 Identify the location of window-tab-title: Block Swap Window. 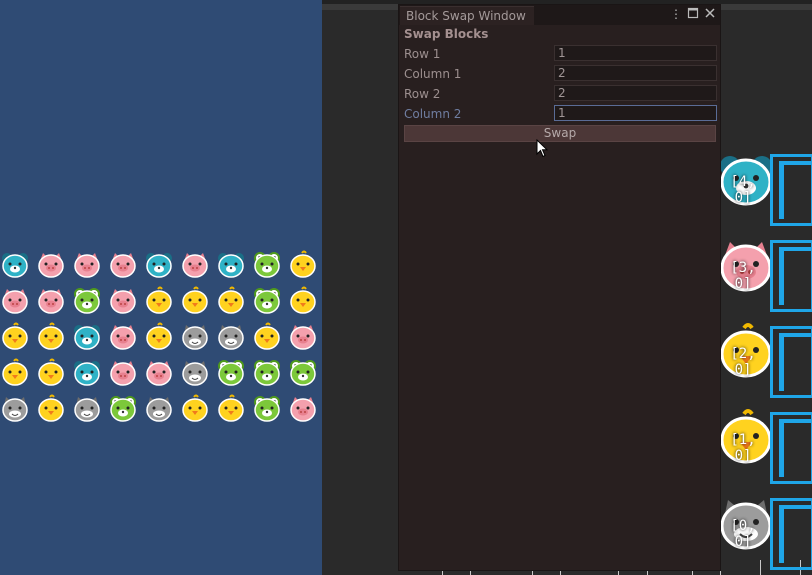
(466, 16).